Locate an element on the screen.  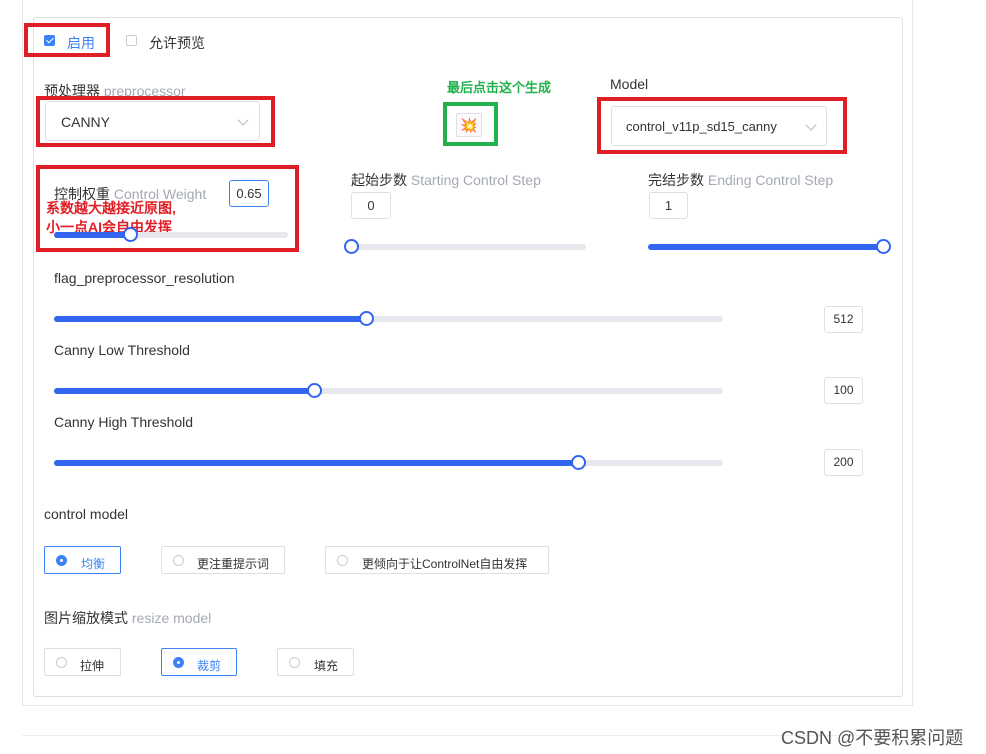
allow-preview-label: 允许预览 is located at coordinates (177, 43).